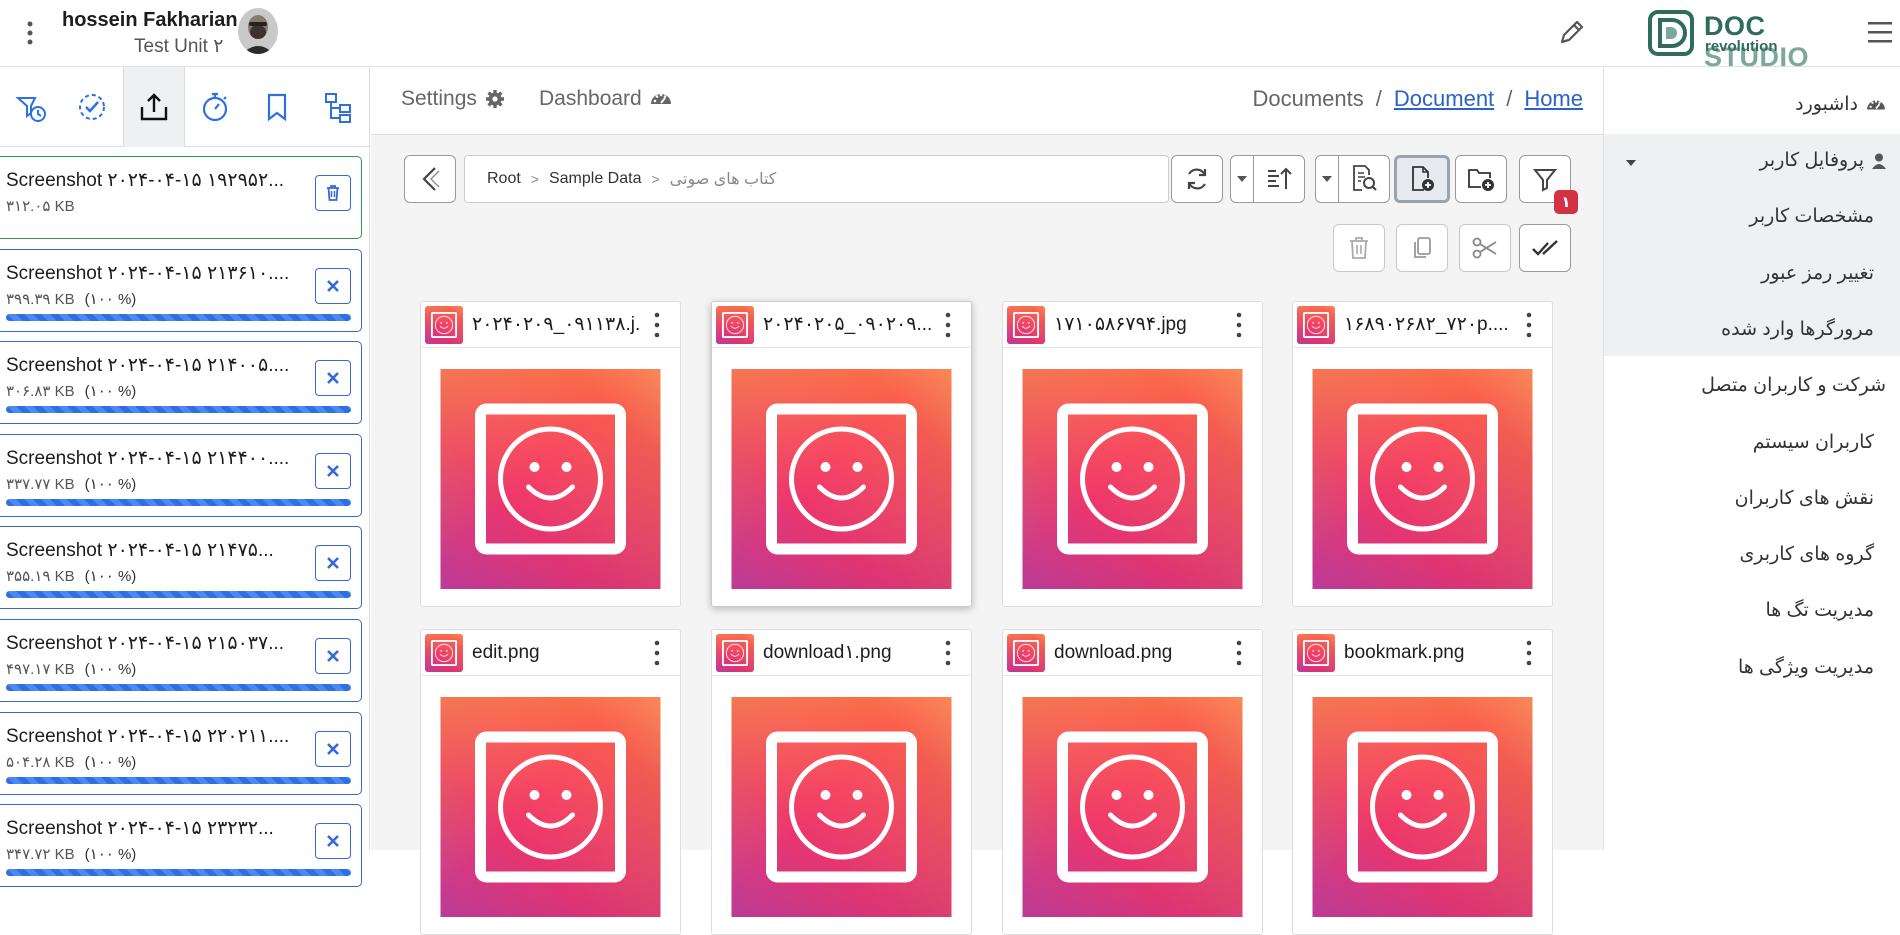 Image resolution: width=1900 pixels, height=935 pixels. I want to click on cut-button, so click(1485, 248).